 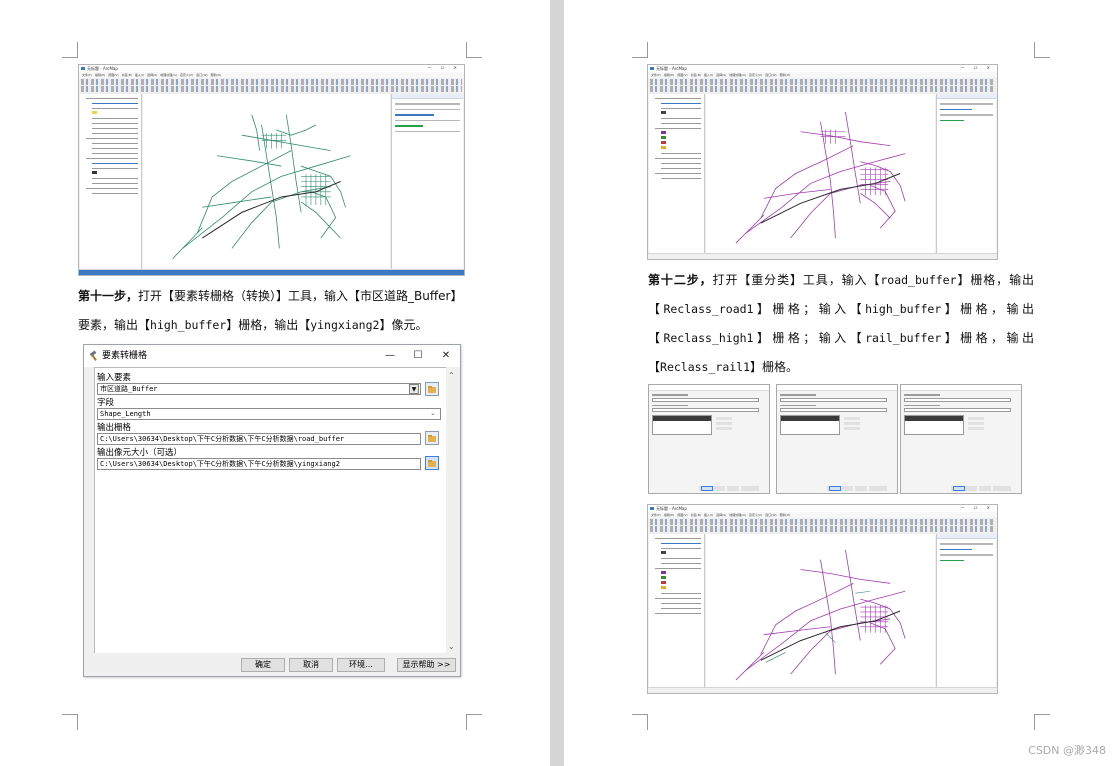 What do you see at coordinates (474, 722) in the screenshot?
I see `crop-mark-bottom-right` at bounding box center [474, 722].